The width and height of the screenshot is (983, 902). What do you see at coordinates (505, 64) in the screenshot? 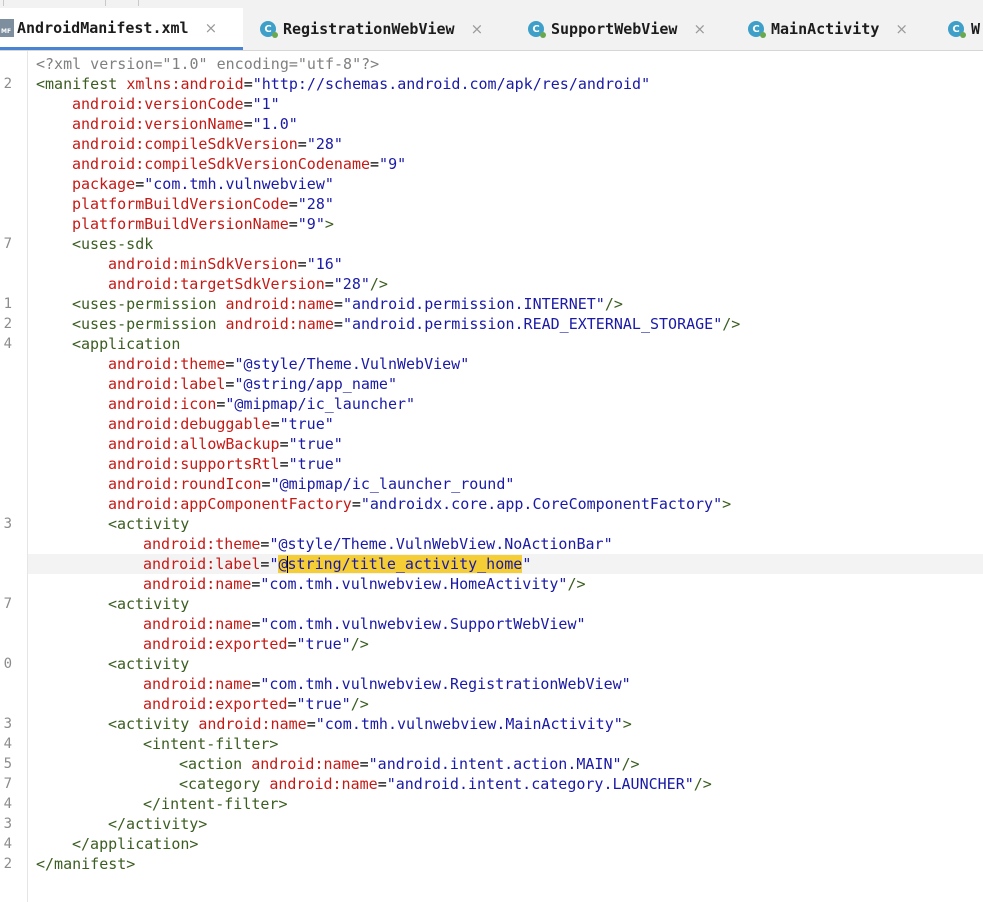
I see `code-line: <?xml version="1.0" encoding="utf-8"?>` at bounding box center [505, 64].